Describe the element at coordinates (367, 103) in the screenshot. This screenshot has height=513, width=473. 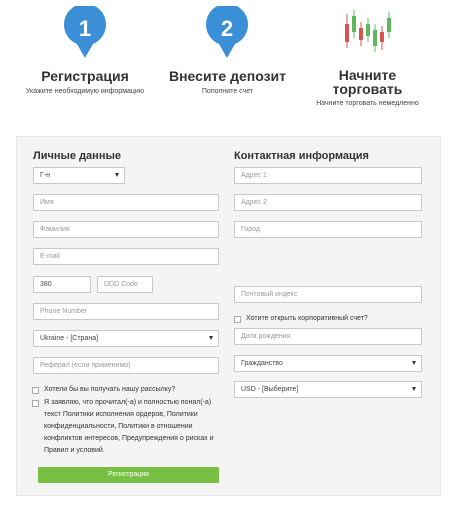
I see `step-3-subtitle: Начните торговать немедленно` at that location.